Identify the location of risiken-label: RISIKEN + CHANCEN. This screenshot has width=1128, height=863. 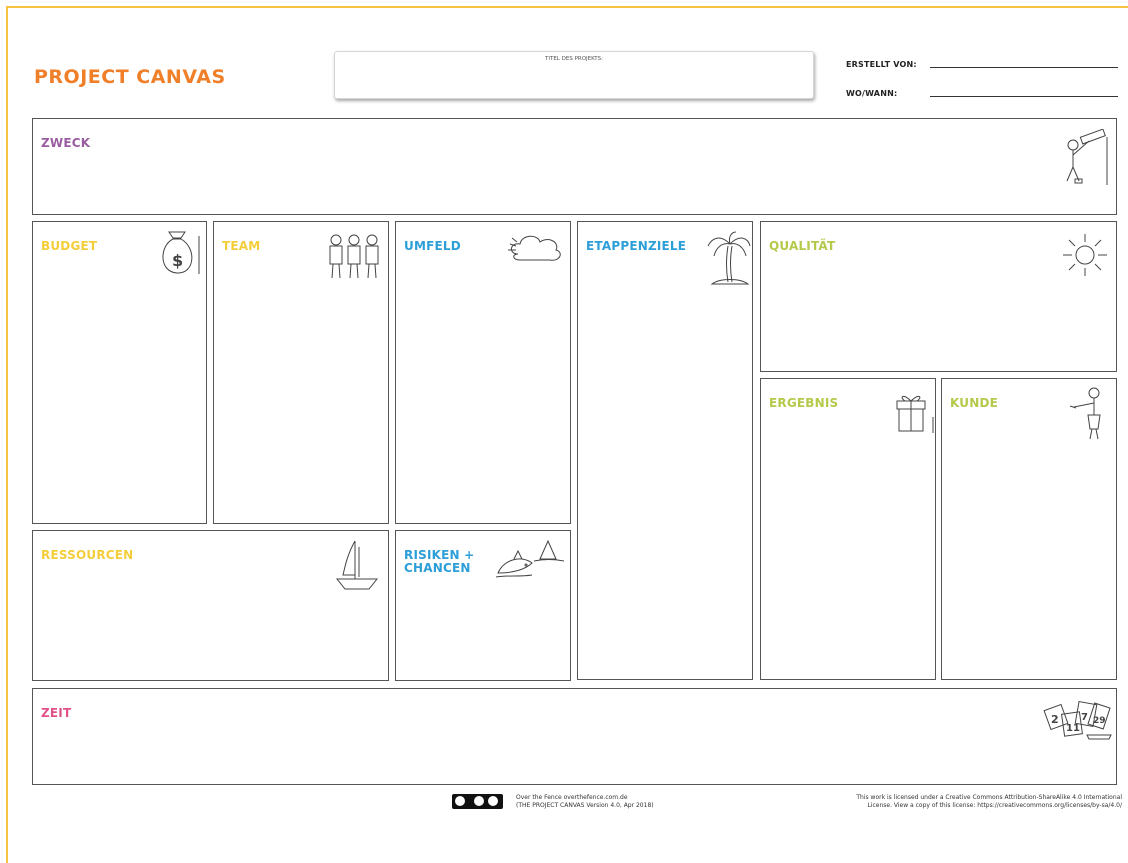
(439, 562).